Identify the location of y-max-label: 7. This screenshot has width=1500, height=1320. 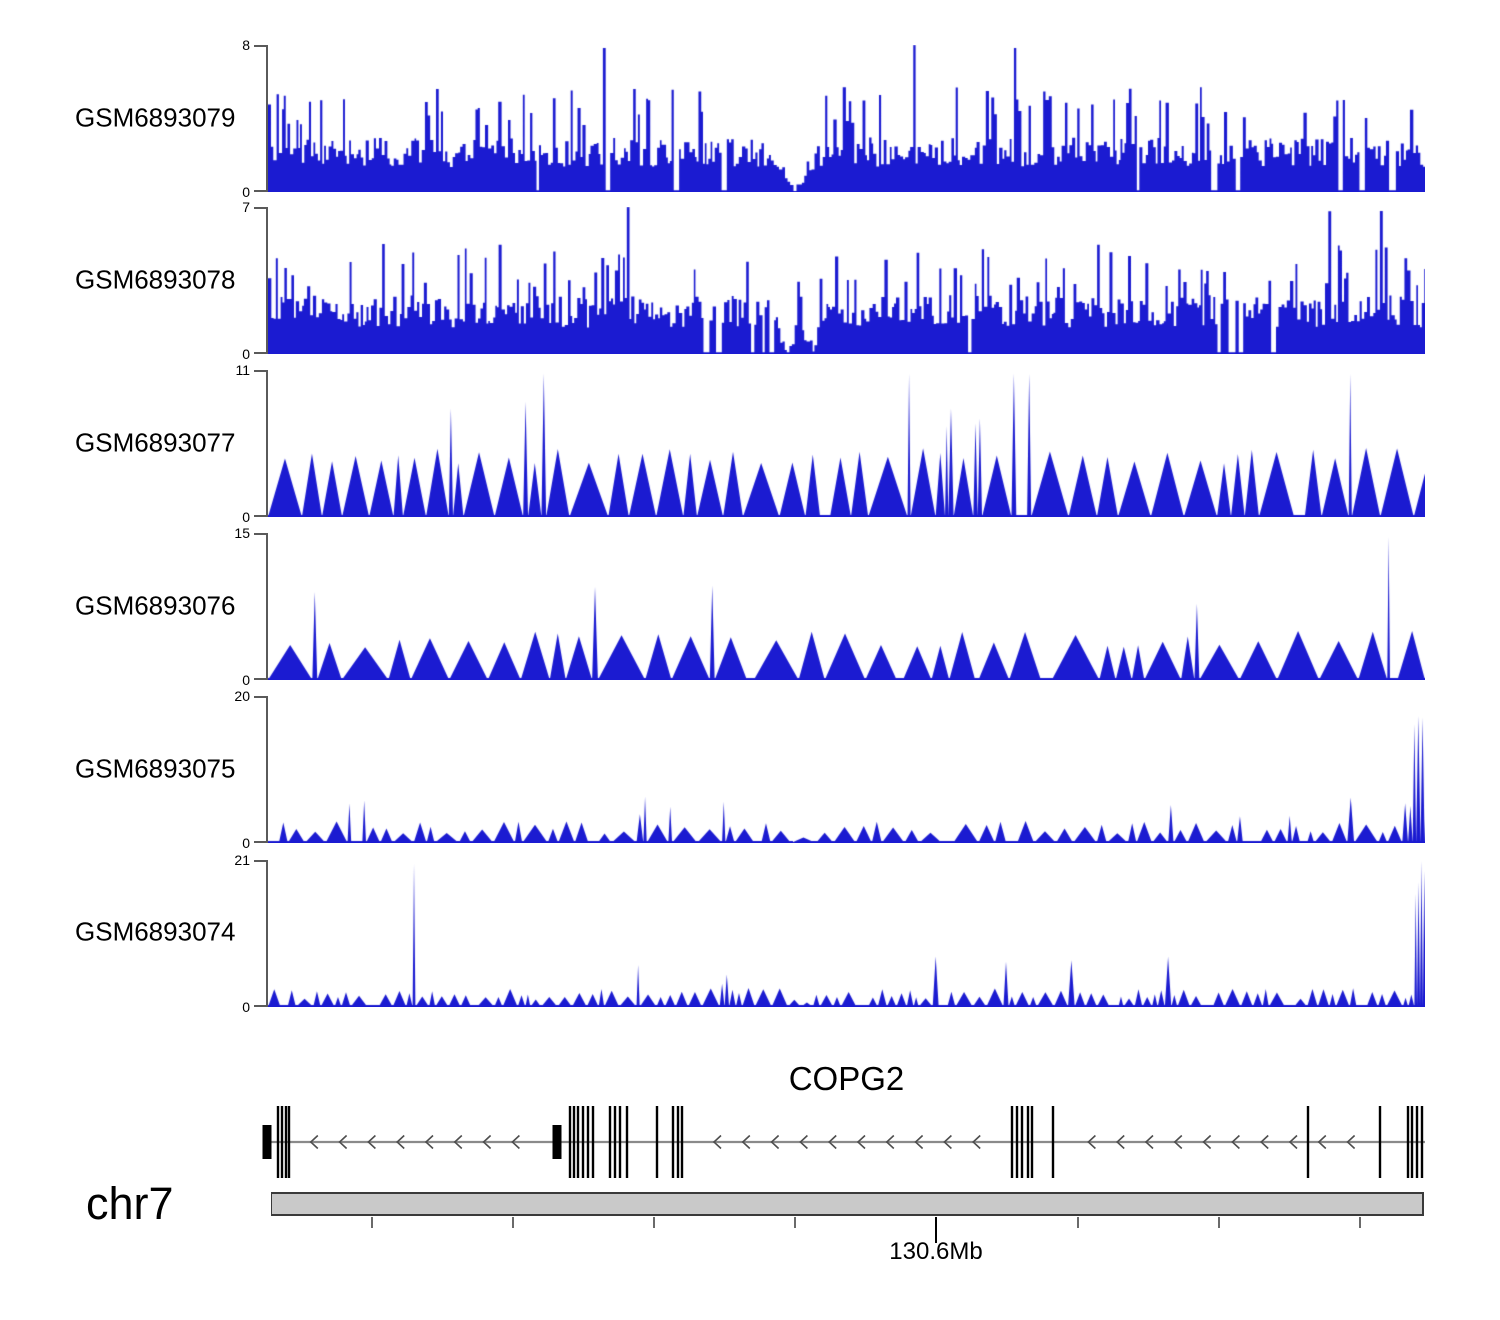
(246, 207).